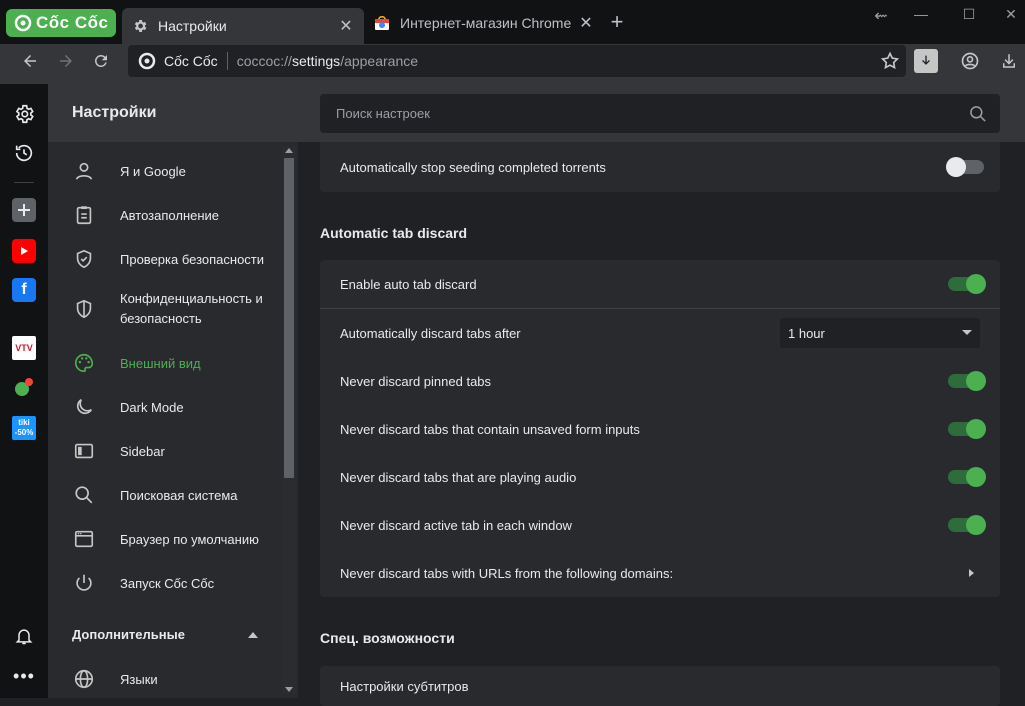  Describe the element at coordinates (289, 150) in the screenshot. I see `scroll-up-arrow-icon` at that location.